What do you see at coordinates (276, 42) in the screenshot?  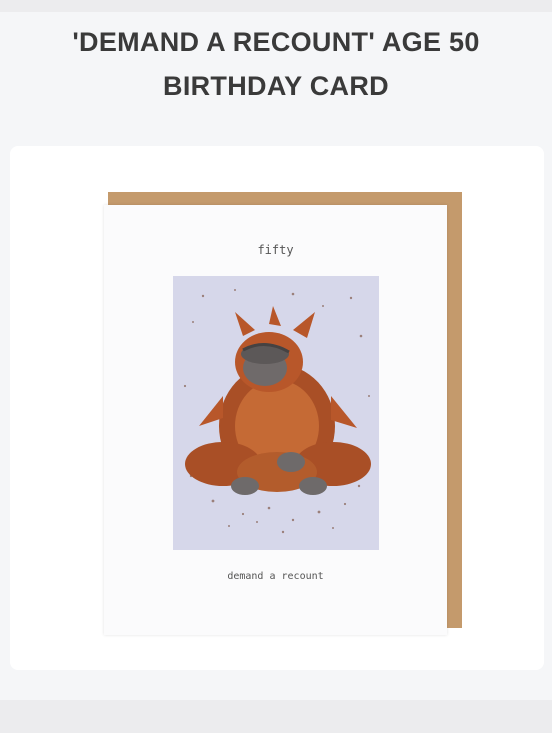 I see `title-line-1: 'DEMAND A RECOUNT' AGE 50` at bounding box center [276, 42].